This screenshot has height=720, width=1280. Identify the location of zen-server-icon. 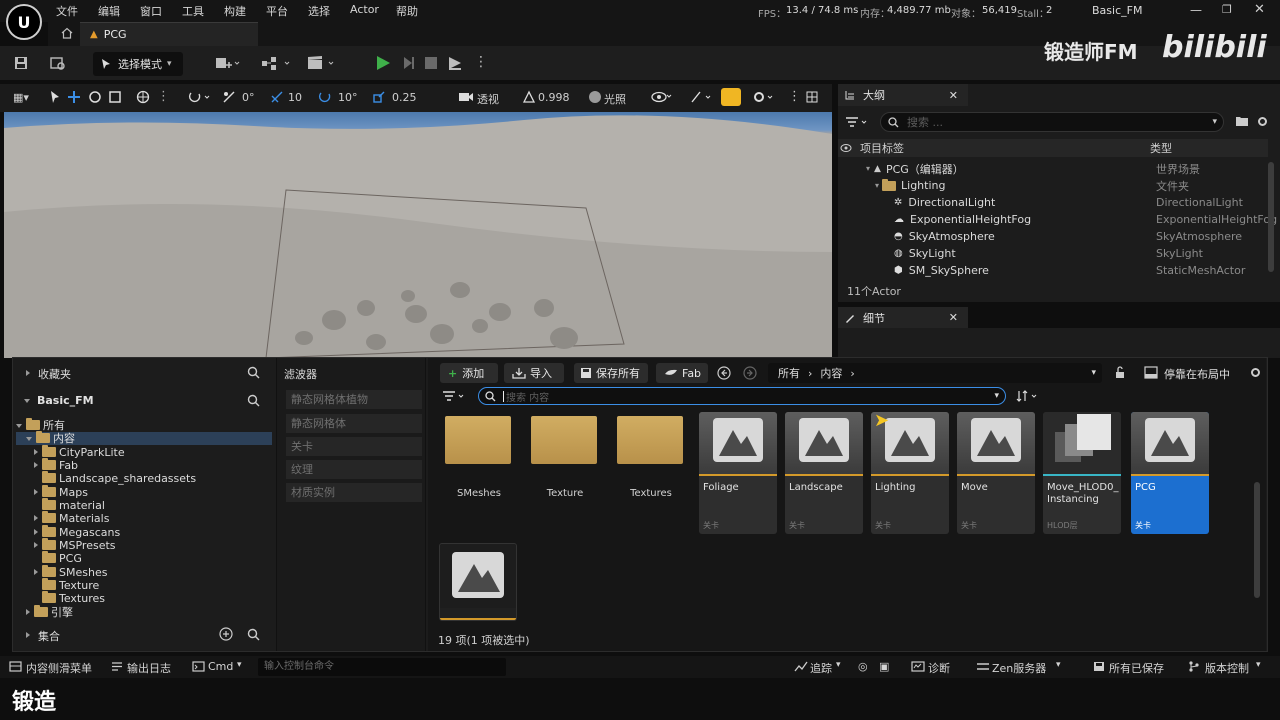
(983, 666).